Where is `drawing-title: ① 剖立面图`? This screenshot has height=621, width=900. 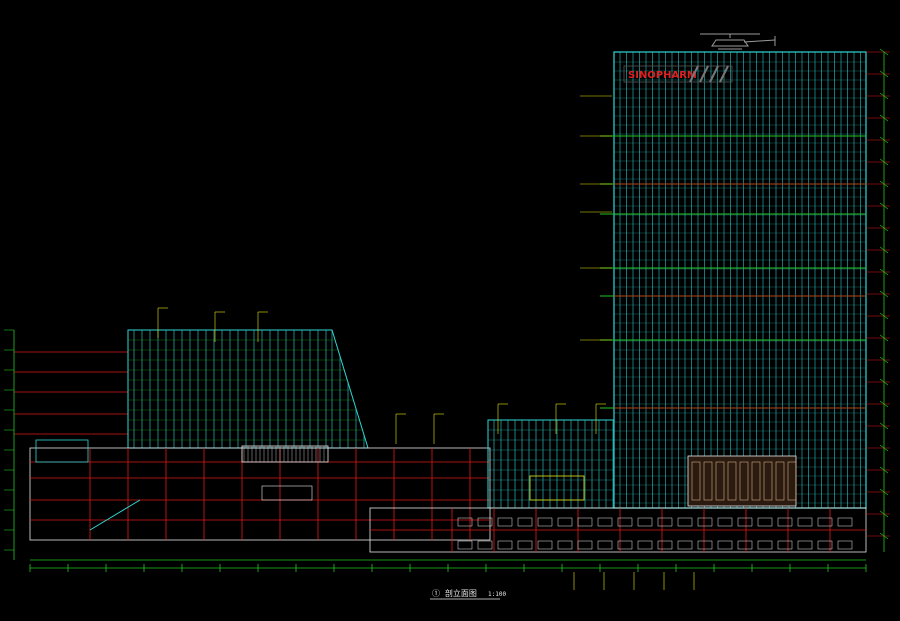
drawing-title: ① 剖立面图 is located at coordinates (454, 593).